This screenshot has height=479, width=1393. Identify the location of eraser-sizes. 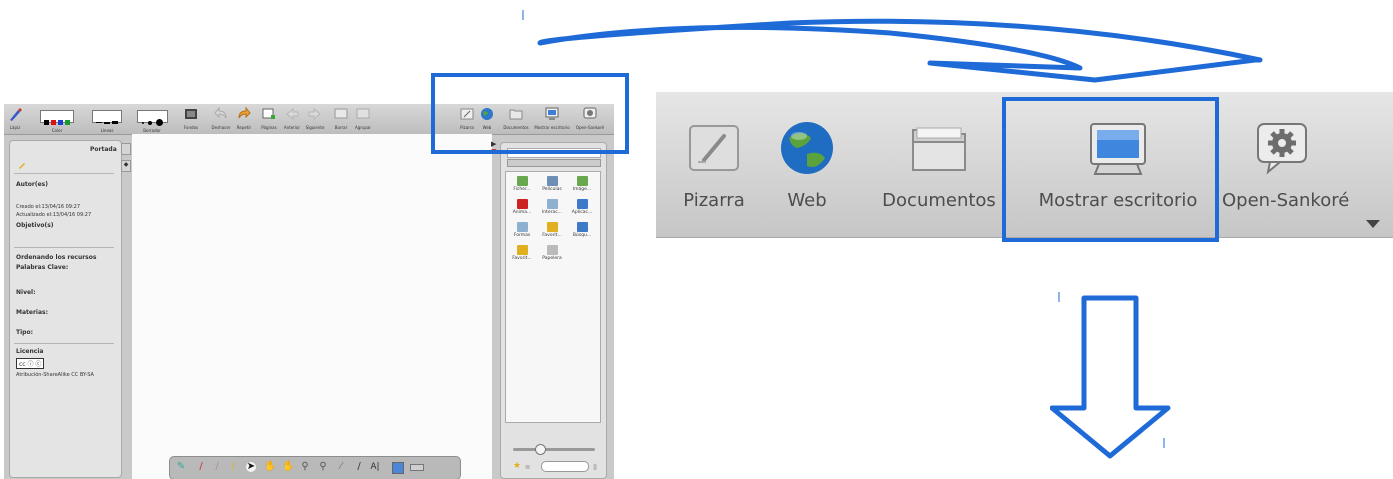
(152, 118).